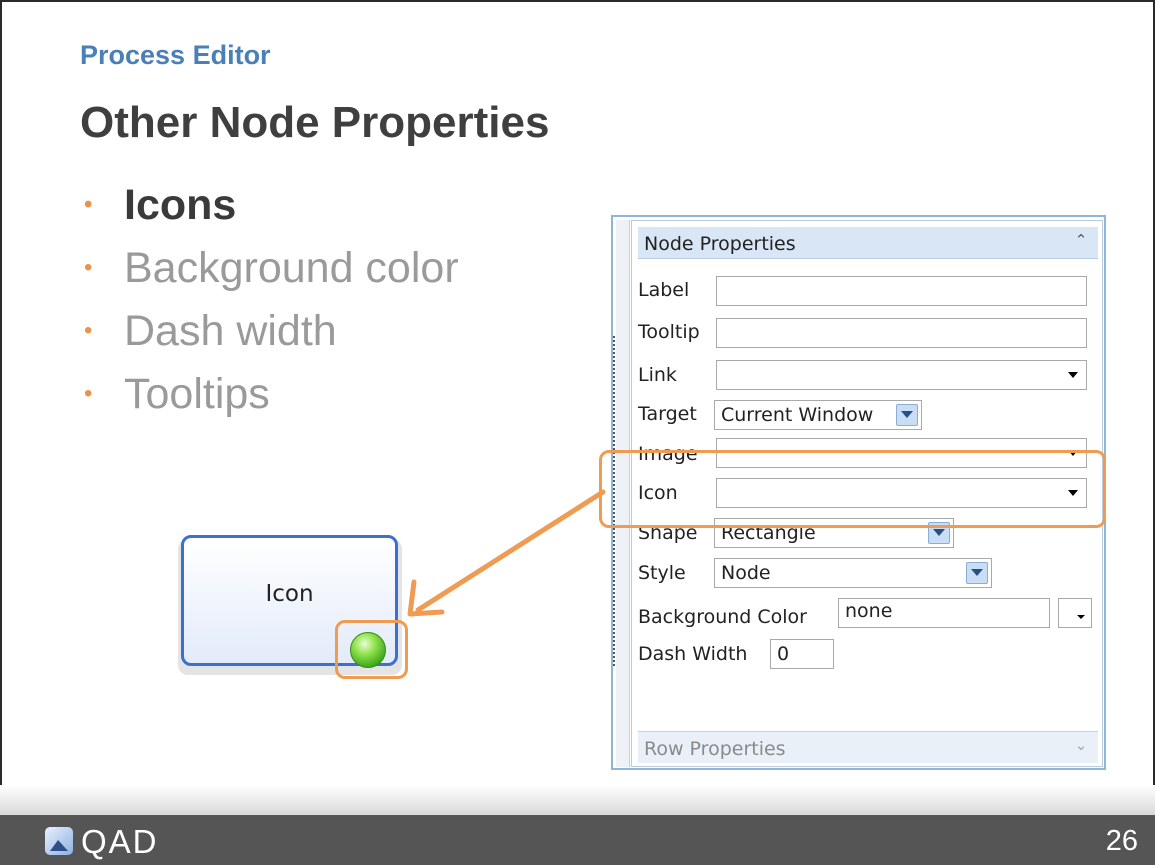  Describe the element at coordinates (944, 613) in the screenshot. I see `background-color-input: none` at that location.